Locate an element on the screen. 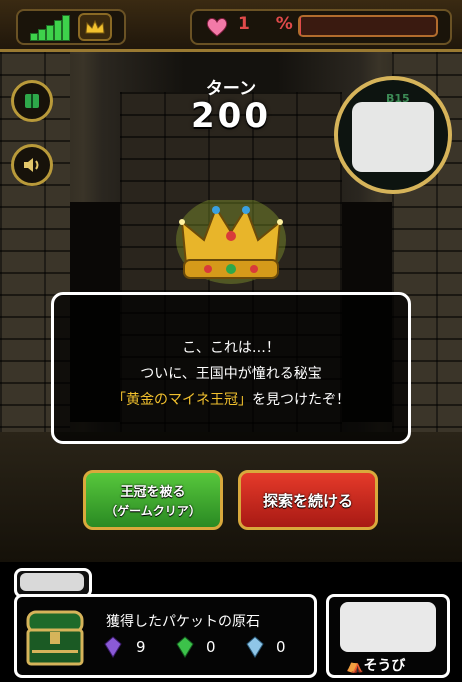 This screenshot has width=462, height=682. hp-gauge-fill is located at coordinates (301, 26).